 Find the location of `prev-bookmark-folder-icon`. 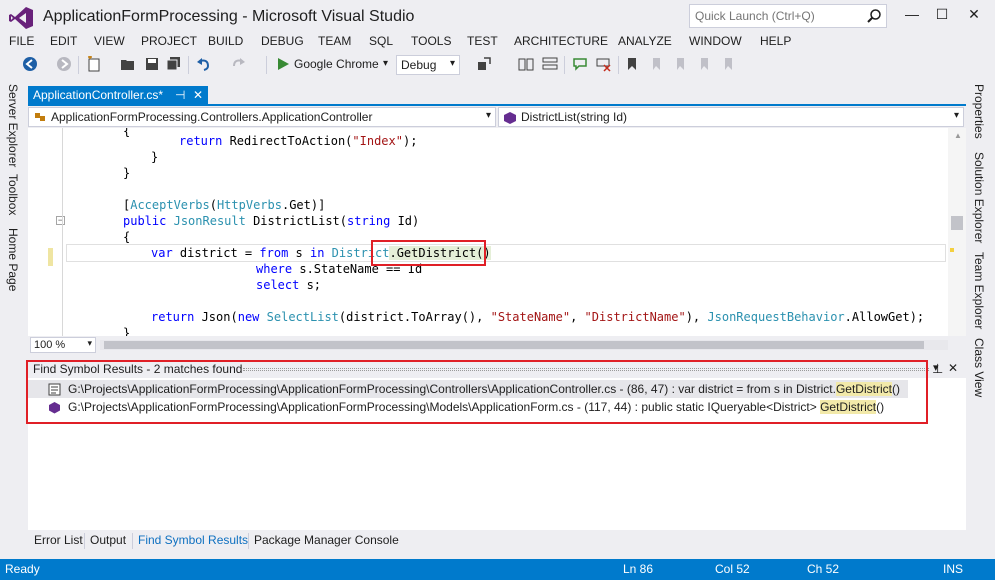

prev-bookmark-folder-icon is located at coordinates (704, 64).